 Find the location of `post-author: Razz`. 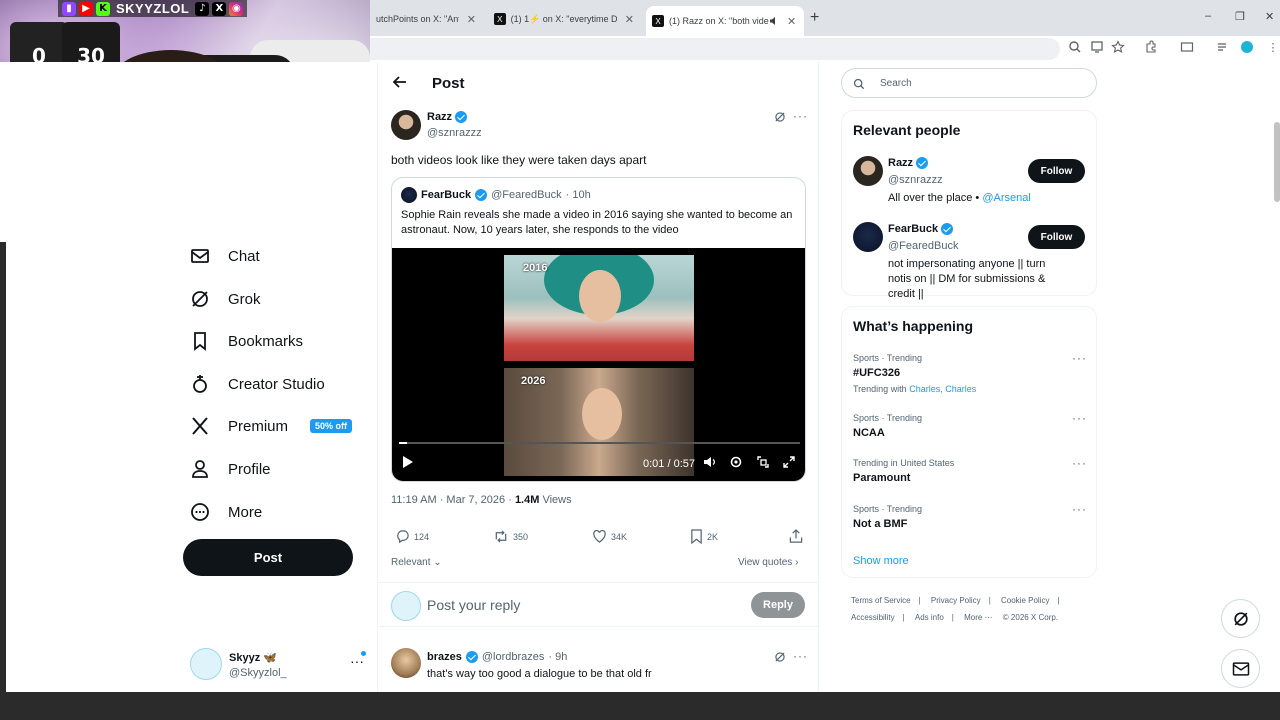

post-author: Razz is located at coordinates (447, 117).